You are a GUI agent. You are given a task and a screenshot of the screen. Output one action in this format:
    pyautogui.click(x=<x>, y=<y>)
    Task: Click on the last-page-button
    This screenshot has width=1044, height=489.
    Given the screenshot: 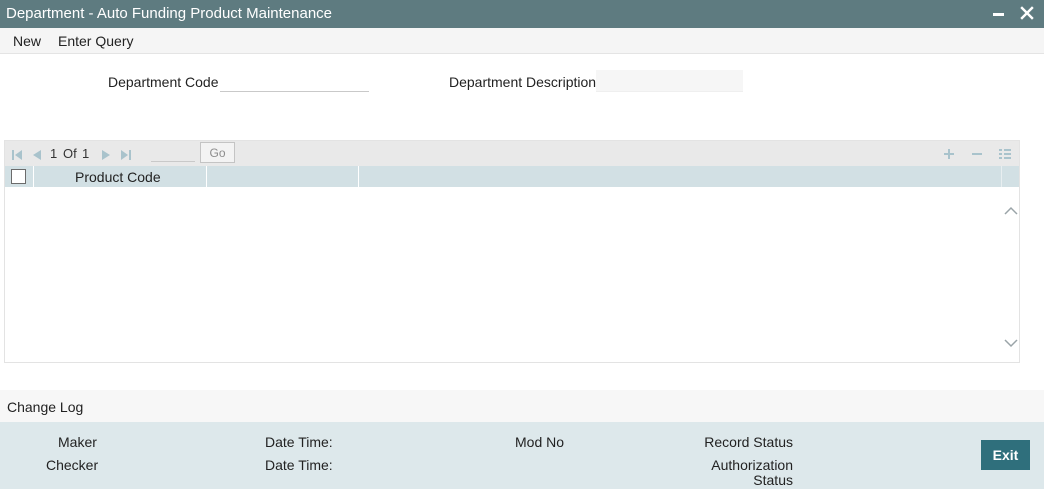 What is the action you would take?
    pyautogui.click(x=126, y=156)
    